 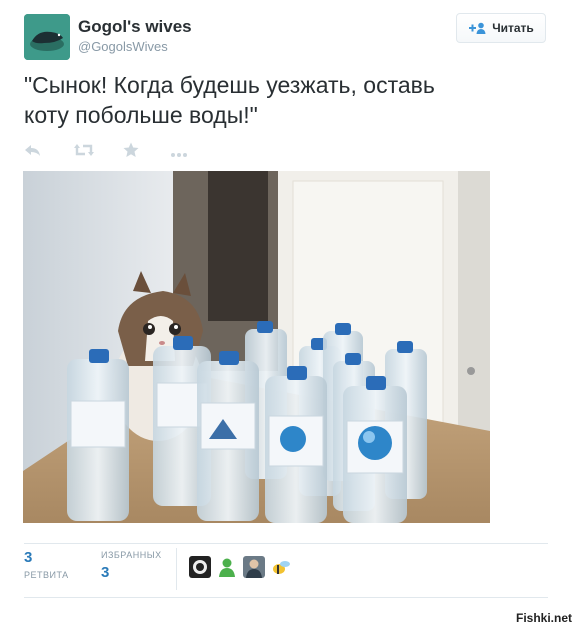 I want to click on account-avatar, so click(x=47, y=37).